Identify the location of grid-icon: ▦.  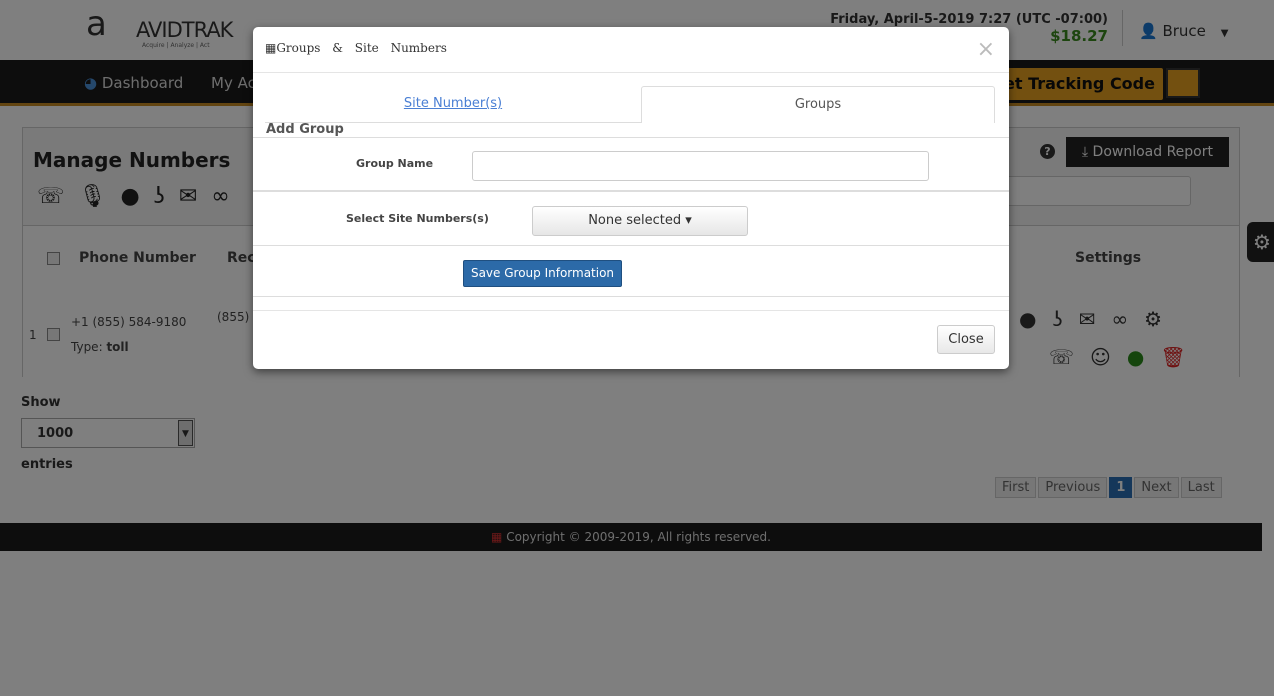
(271, 48).